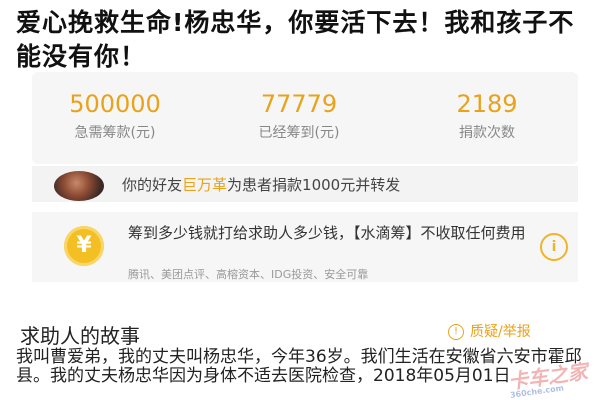  I want to click on story-title: 求助人的故事, so click(80, 336).